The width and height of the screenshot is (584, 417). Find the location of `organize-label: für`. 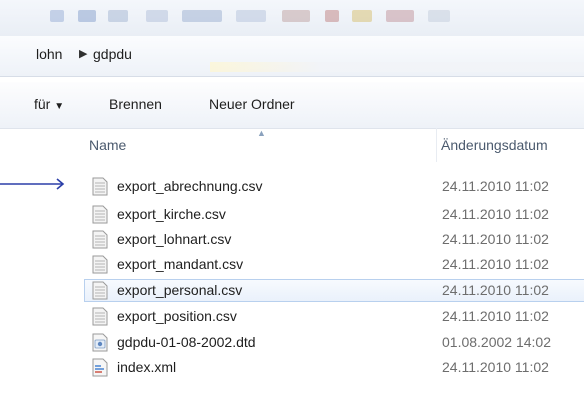

organize-label: für is located at coordinates (42, 104).